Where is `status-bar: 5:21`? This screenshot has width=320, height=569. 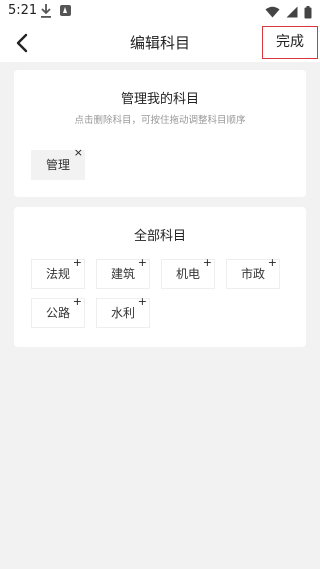
status-bar: 5:21 is located at coordinates (160, 12).